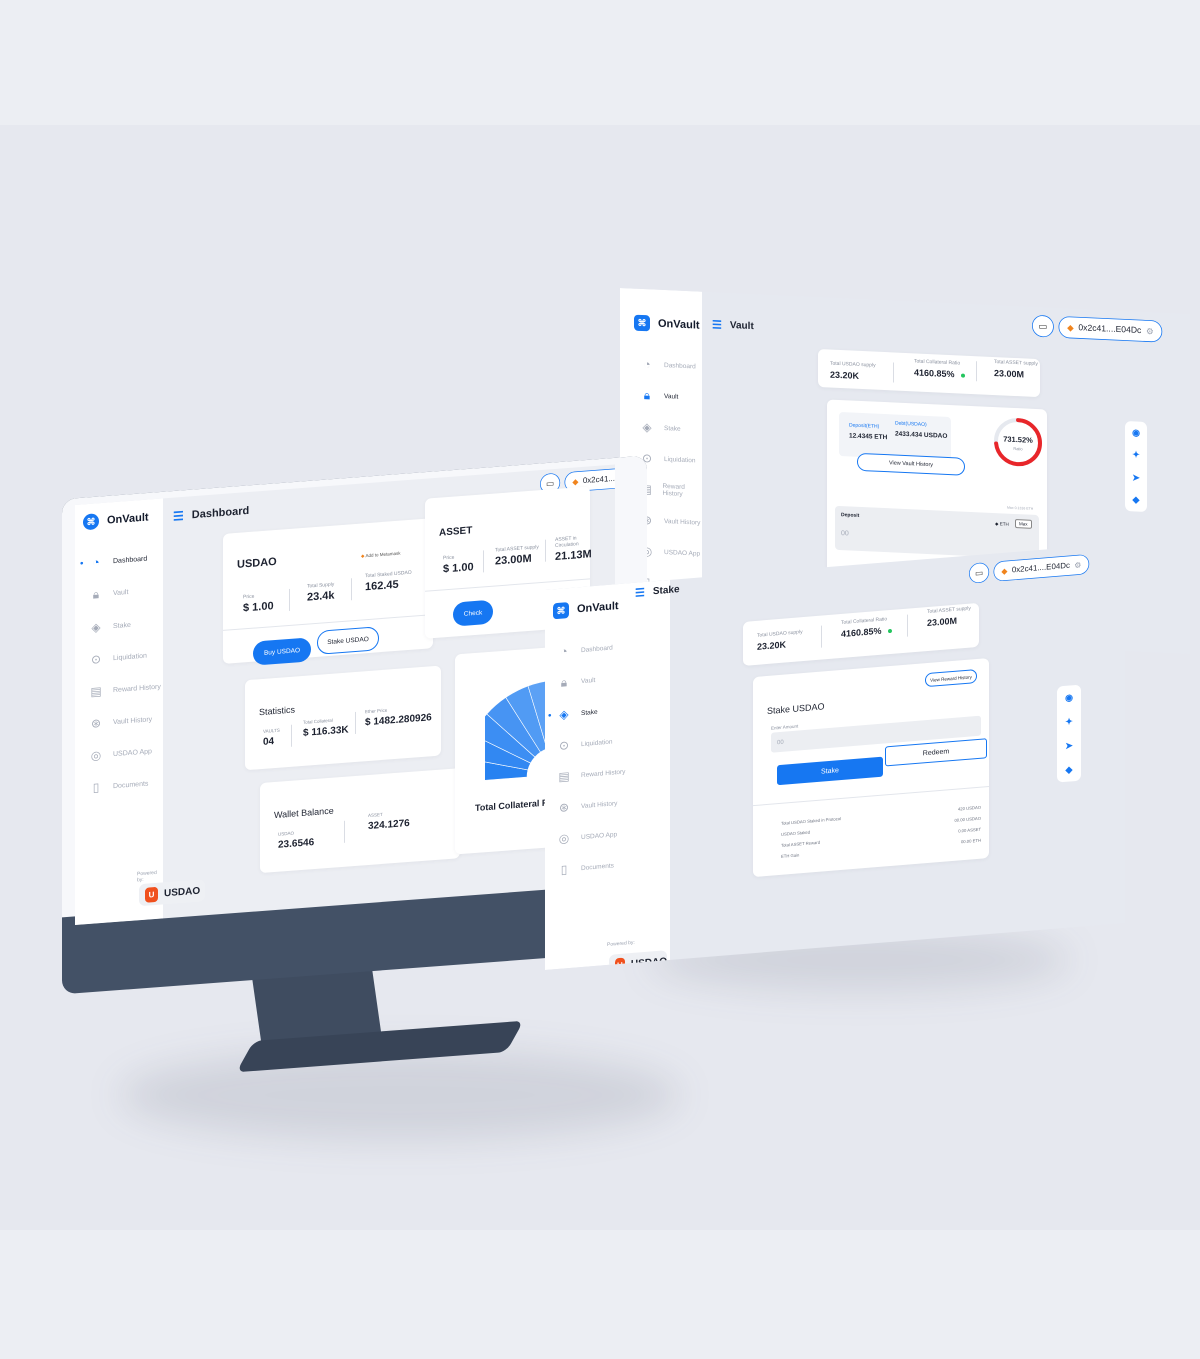 This screenshot has height=1359, width=1200. What do you see at coordinates (389, 825) in the screenshot?
I see `stat-value: 324.1276` at bounding box center [389, 825].